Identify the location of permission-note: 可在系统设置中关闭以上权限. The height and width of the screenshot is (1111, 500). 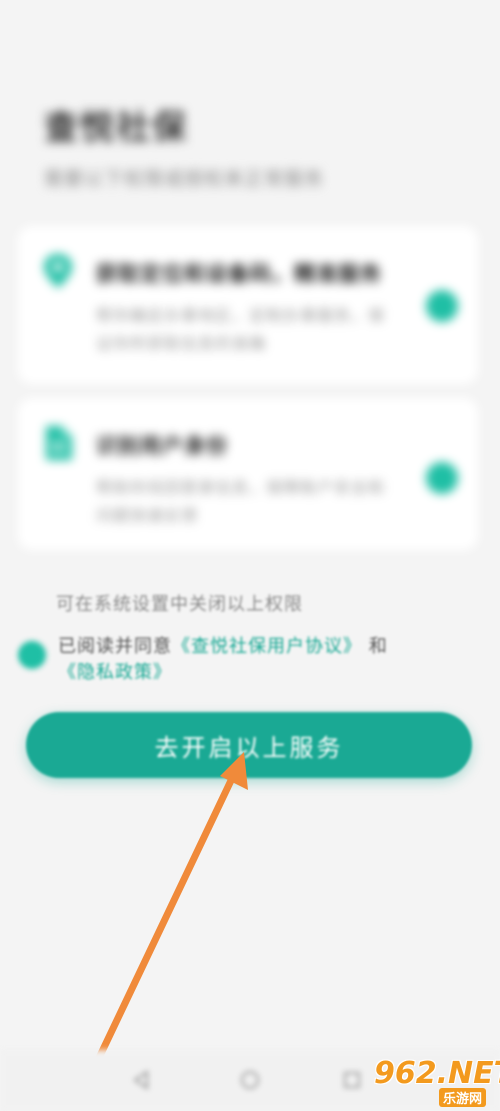
(179, 604).